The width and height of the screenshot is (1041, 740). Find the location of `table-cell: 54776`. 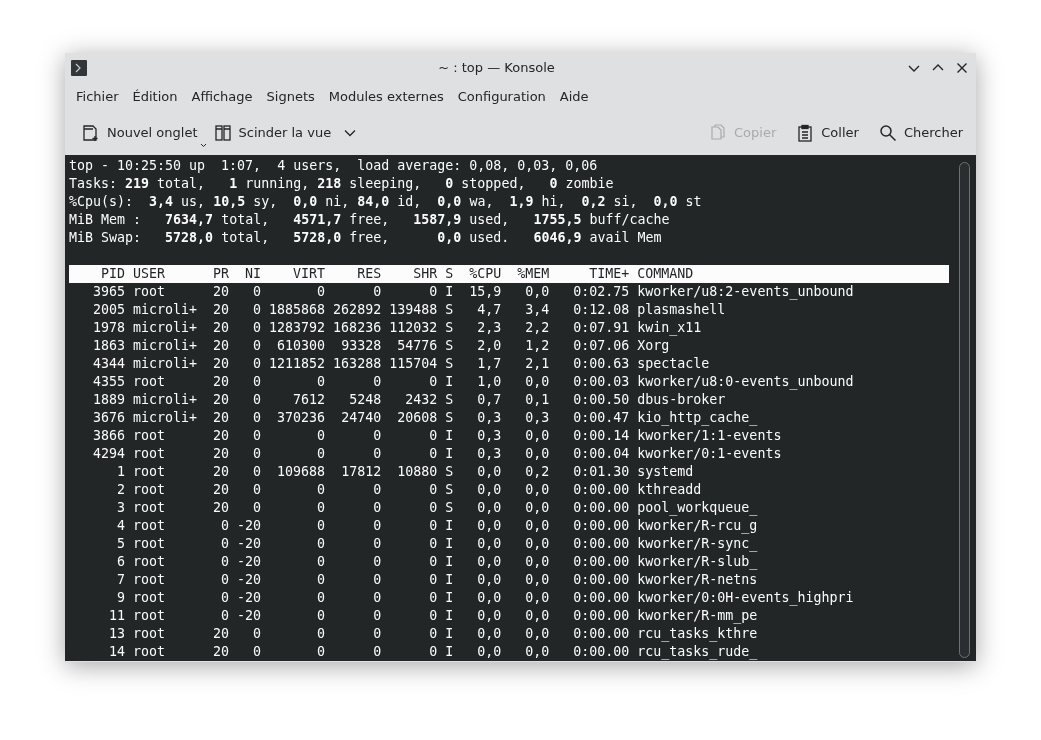

table-cell: 54776 is located at coordinates (417, 345).